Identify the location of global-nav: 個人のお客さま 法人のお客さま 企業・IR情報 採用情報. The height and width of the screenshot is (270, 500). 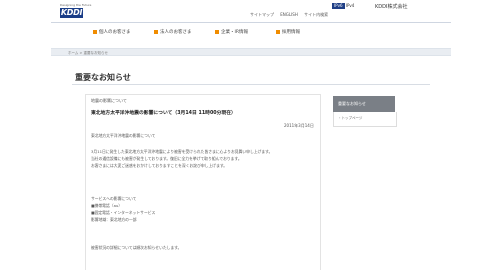
(251, 33).